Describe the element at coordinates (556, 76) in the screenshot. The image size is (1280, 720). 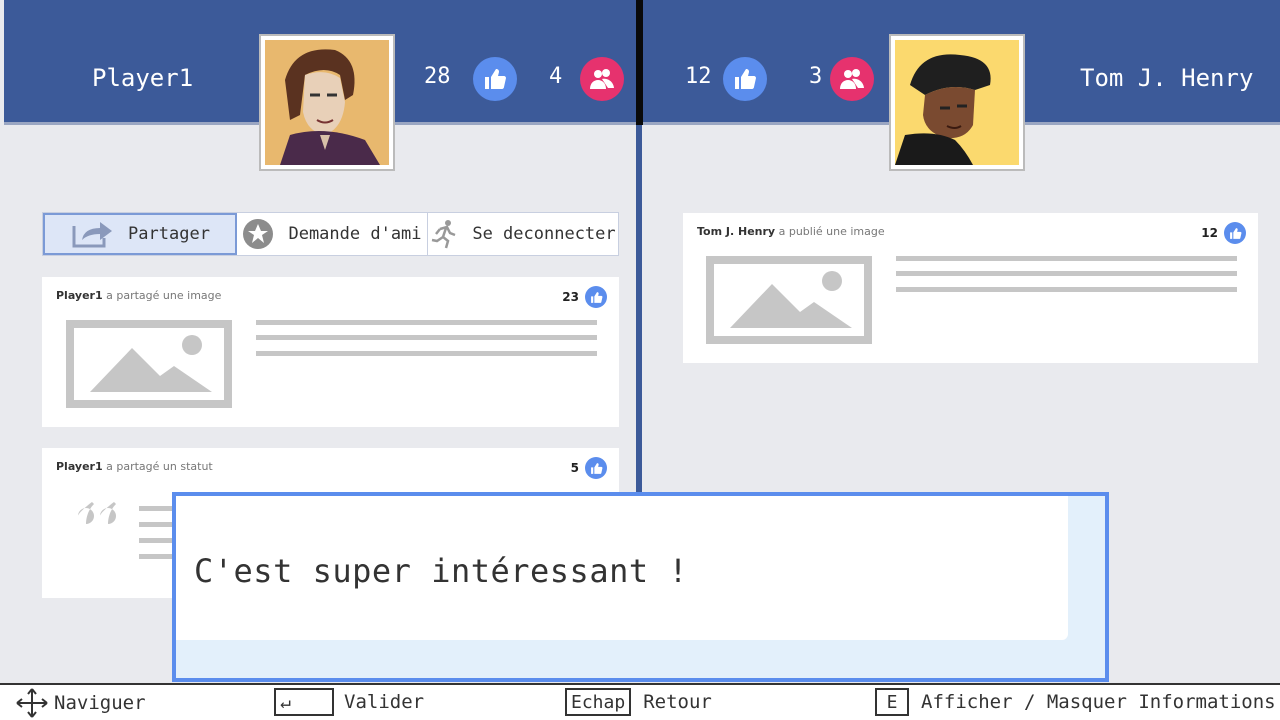
I see `left-friends-count: 4` at that location.